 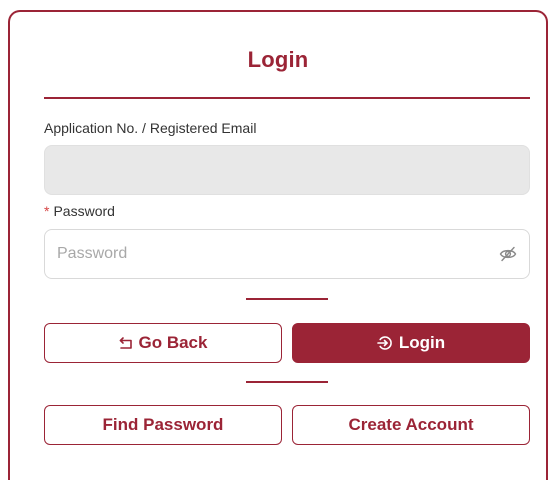 What do you see at coordinates (278, 59) in the screenshot?
I see `page-title: Login` at bounding box center [278, 59].